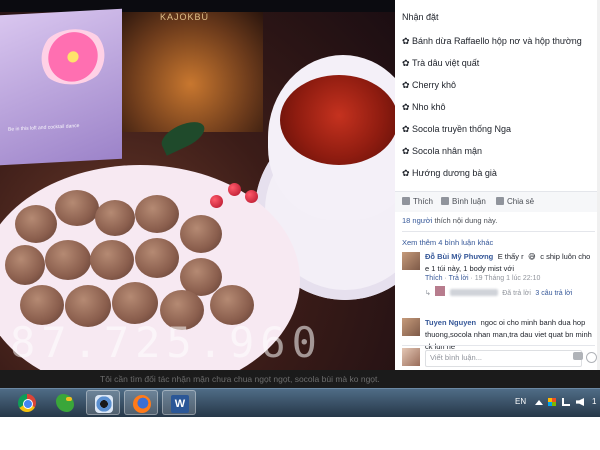 Image resolution: width=600 pixels, height=450 pixels. What do you see at coordinates (591, 357) in the screenshot?
I see `emoji-picker-icon` at bounding box center [591, 357].